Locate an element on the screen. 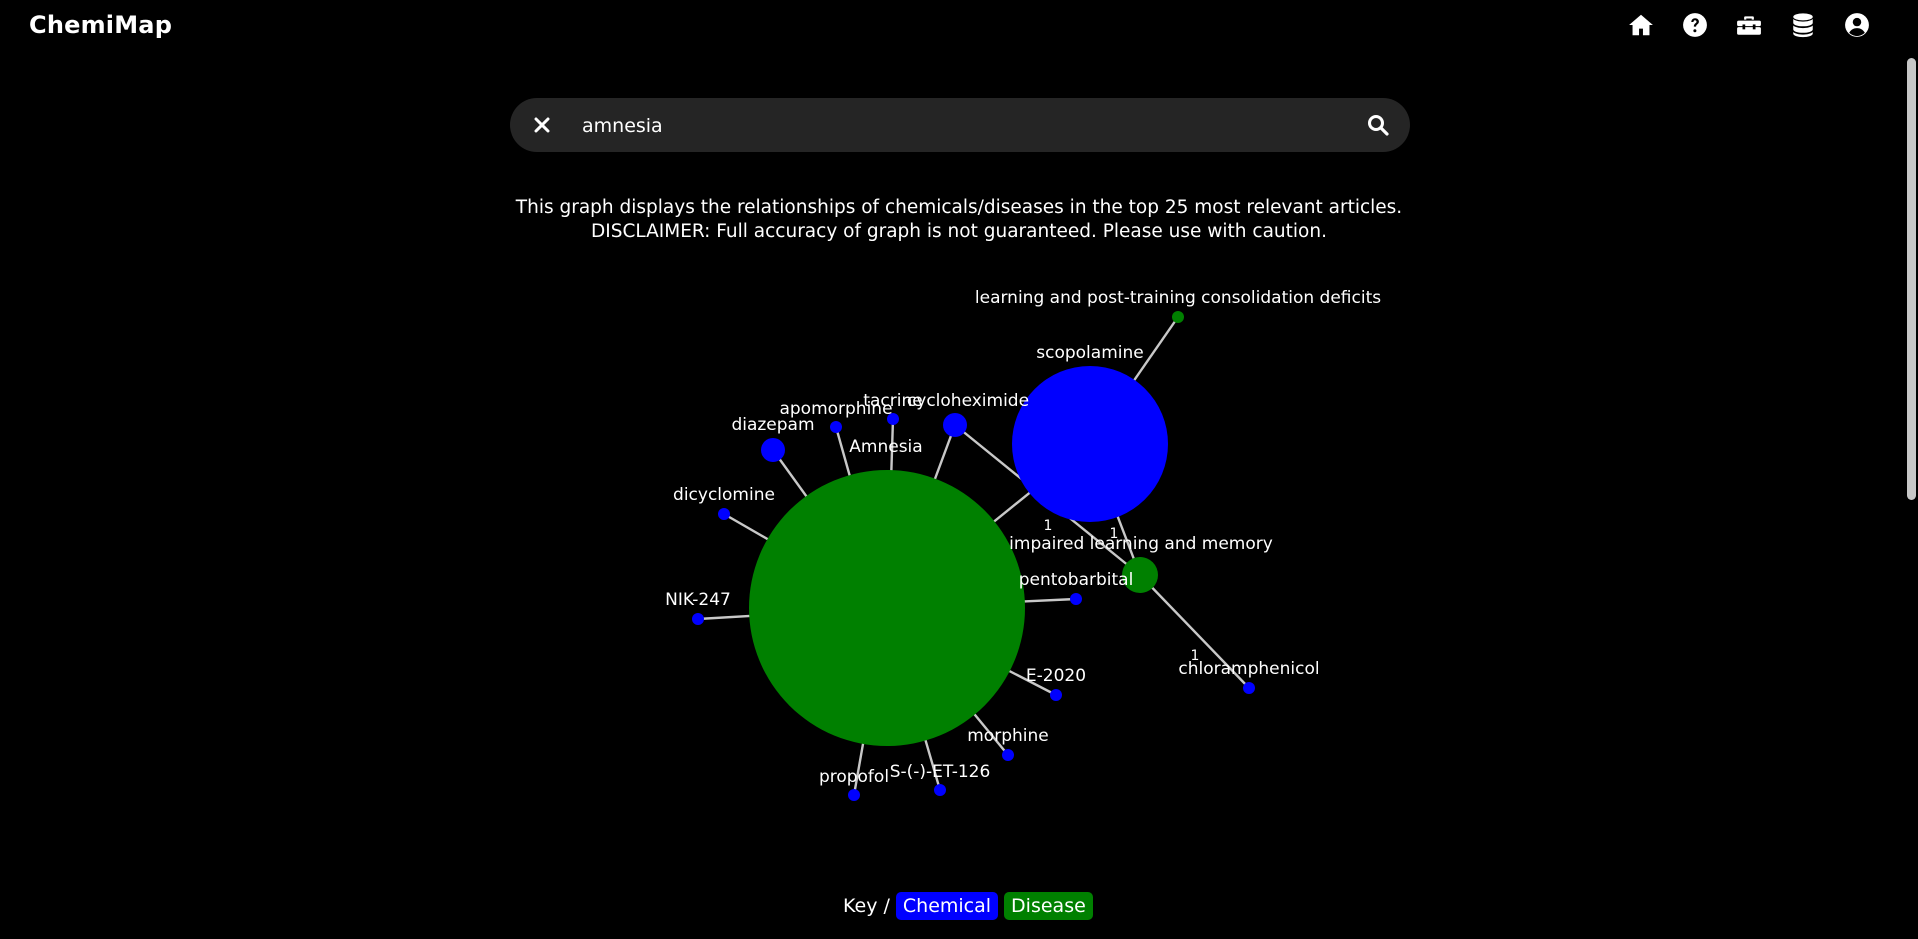 This screenshot has height=939, width=1918. edge-weight-label: 1 is located at coordinates (1048, 526).